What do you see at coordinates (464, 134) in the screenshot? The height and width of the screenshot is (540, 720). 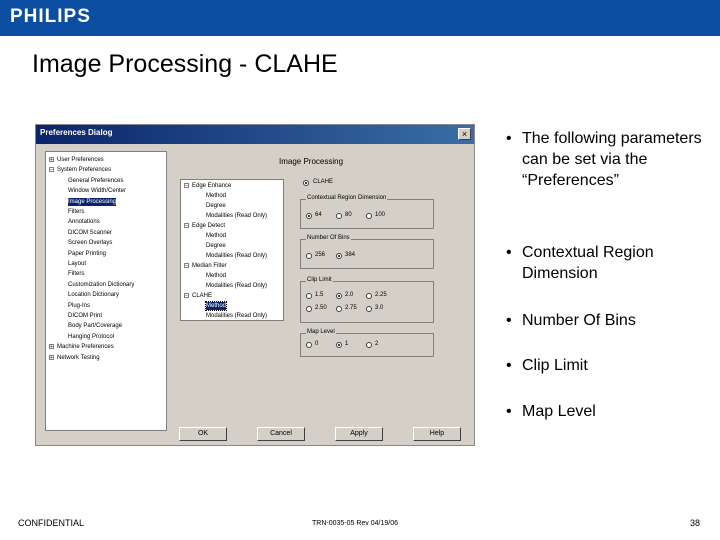 I see `close-icon: ×` at bounding box center [464, 134].